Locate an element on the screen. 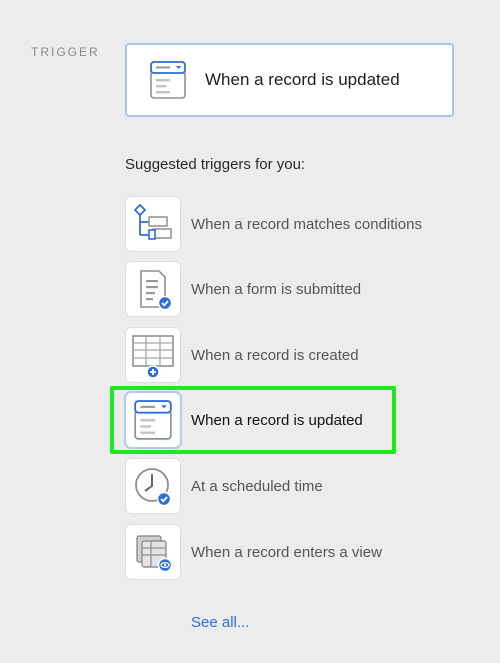  trigger-section-label: TRIGGER is located at coordinates (65, 52).